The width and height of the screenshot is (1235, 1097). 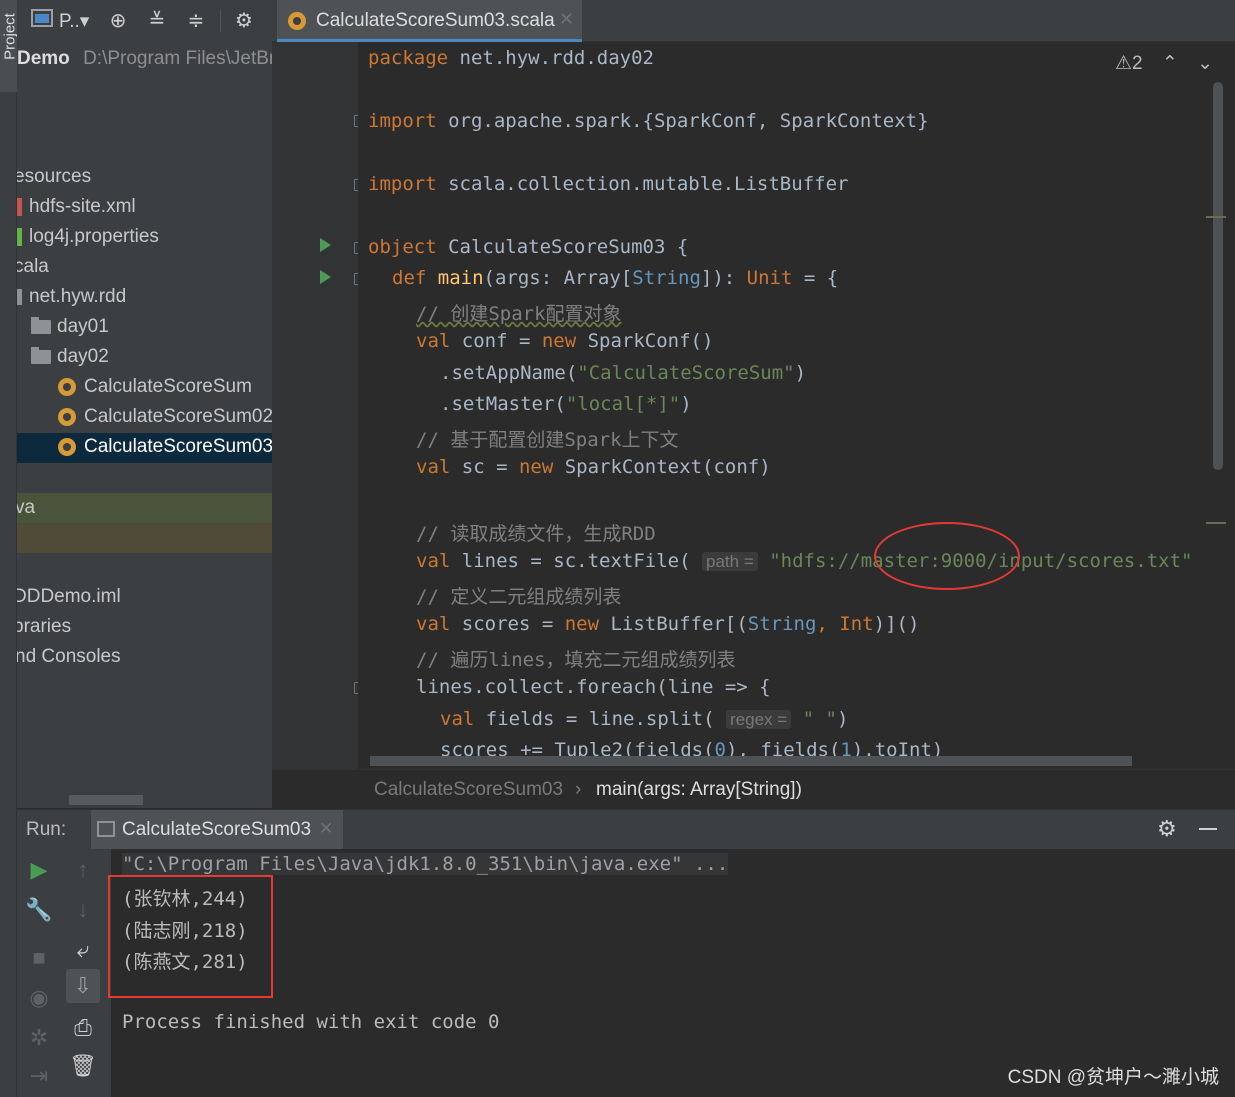 I want to click on project-tool-tab-label: Project, so click(x=10, y=36).